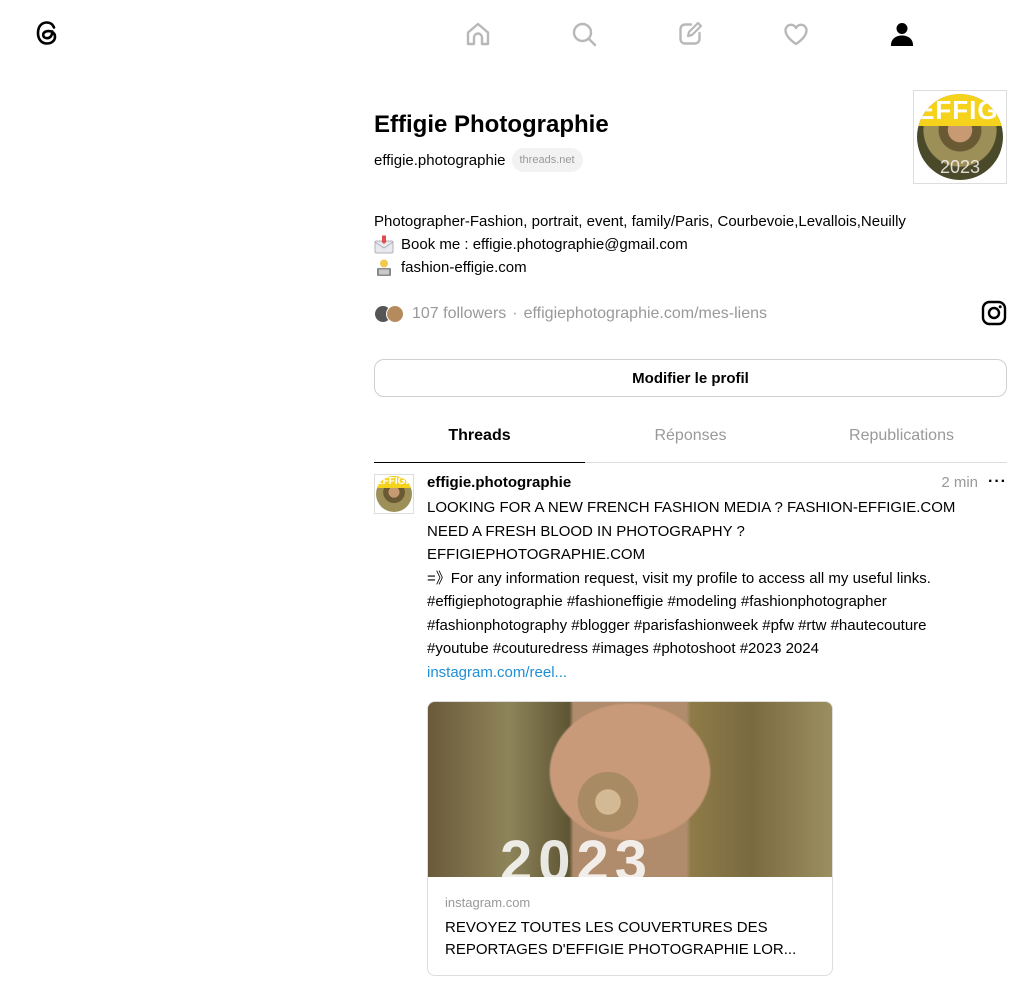 The width and height of the screenshot is (1024, 985). I want to click on bio-text: Book me : effigie.photographie@gmail.com, so click(544, 244).